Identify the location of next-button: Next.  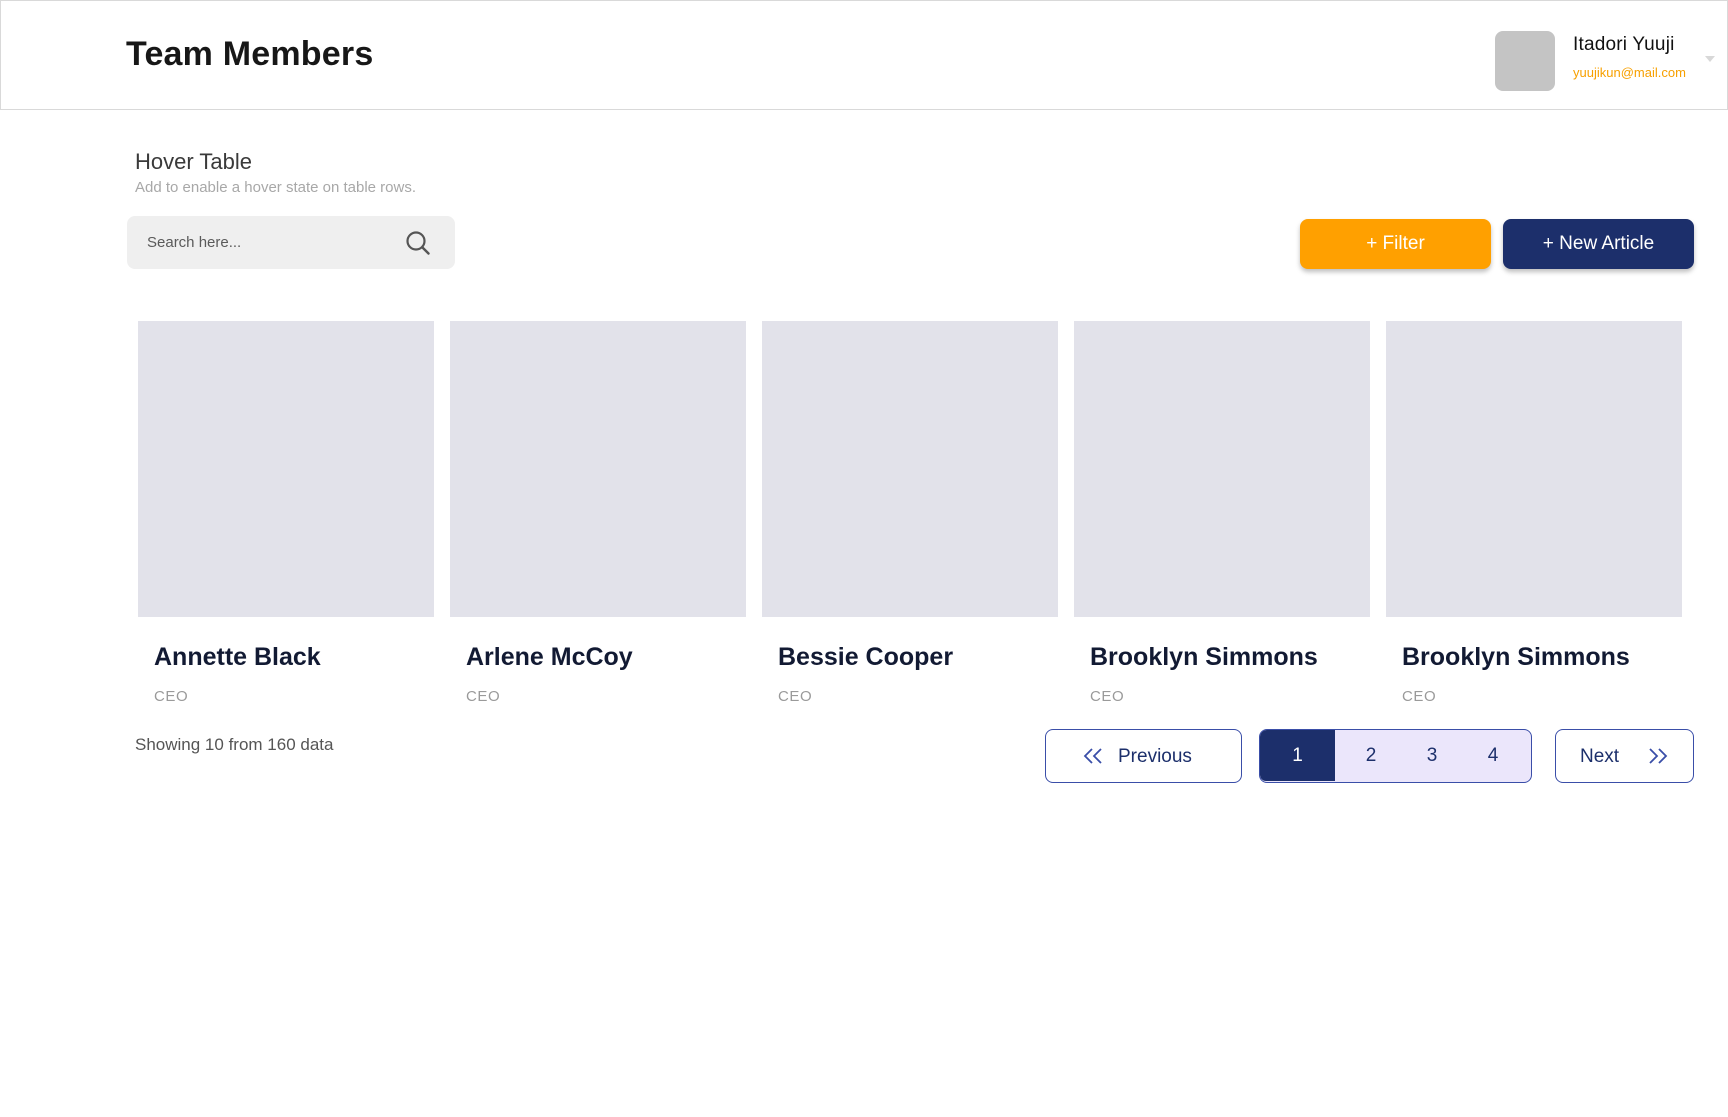
(1624, 756).